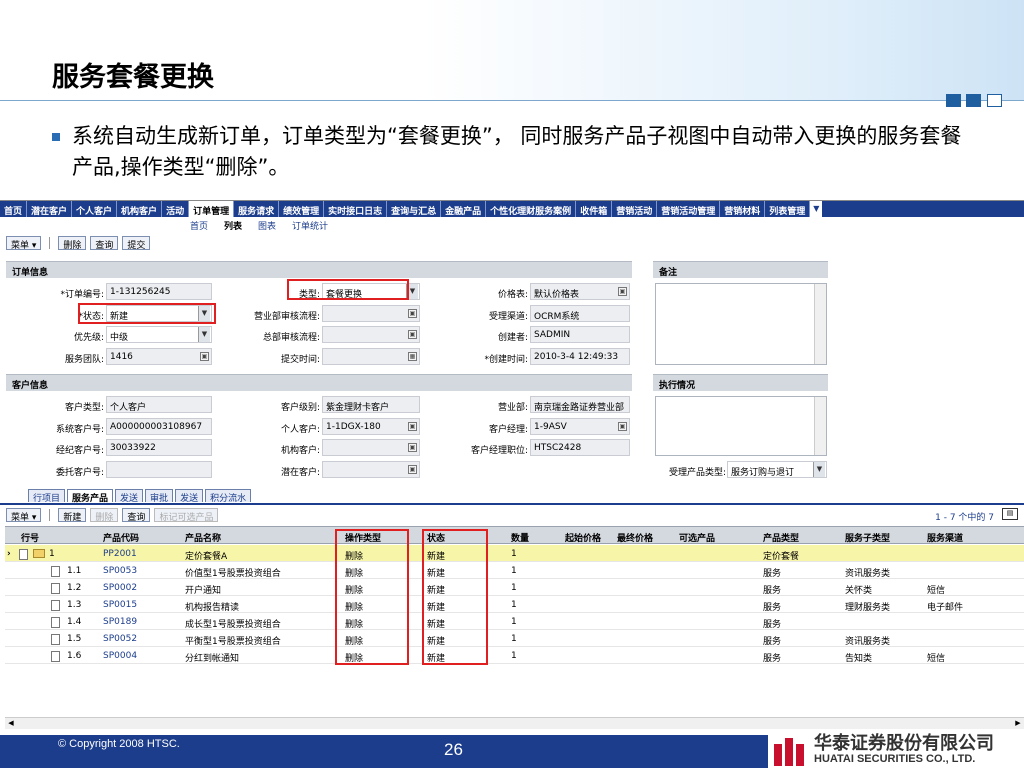 The width and height of the screenshot is (1024, 768). What do you see at coordinates (945, 537) in the screenshot?
I see `column-header: 服务渠道` at bounding box center [945, 537].